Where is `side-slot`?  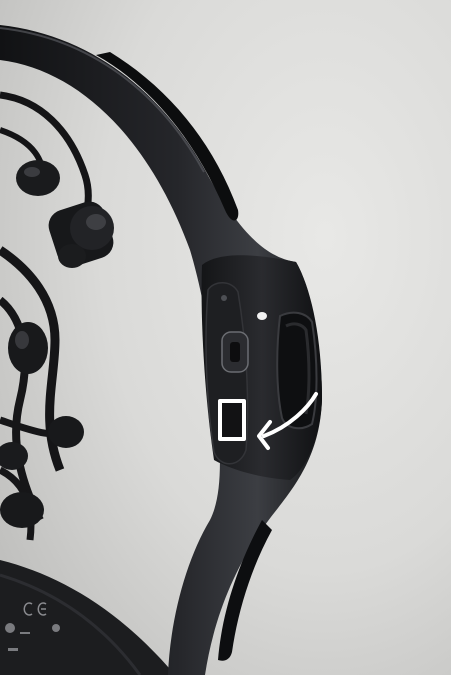 side-slot is located at coordinates (297, 370).